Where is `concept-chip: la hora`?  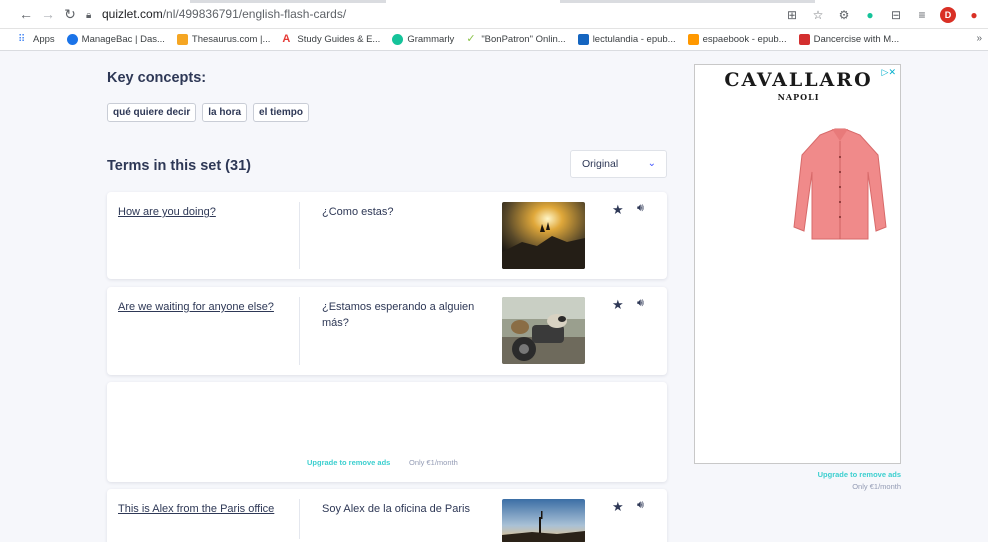
concept-chip: la hora is located at coordinates (225, 112).